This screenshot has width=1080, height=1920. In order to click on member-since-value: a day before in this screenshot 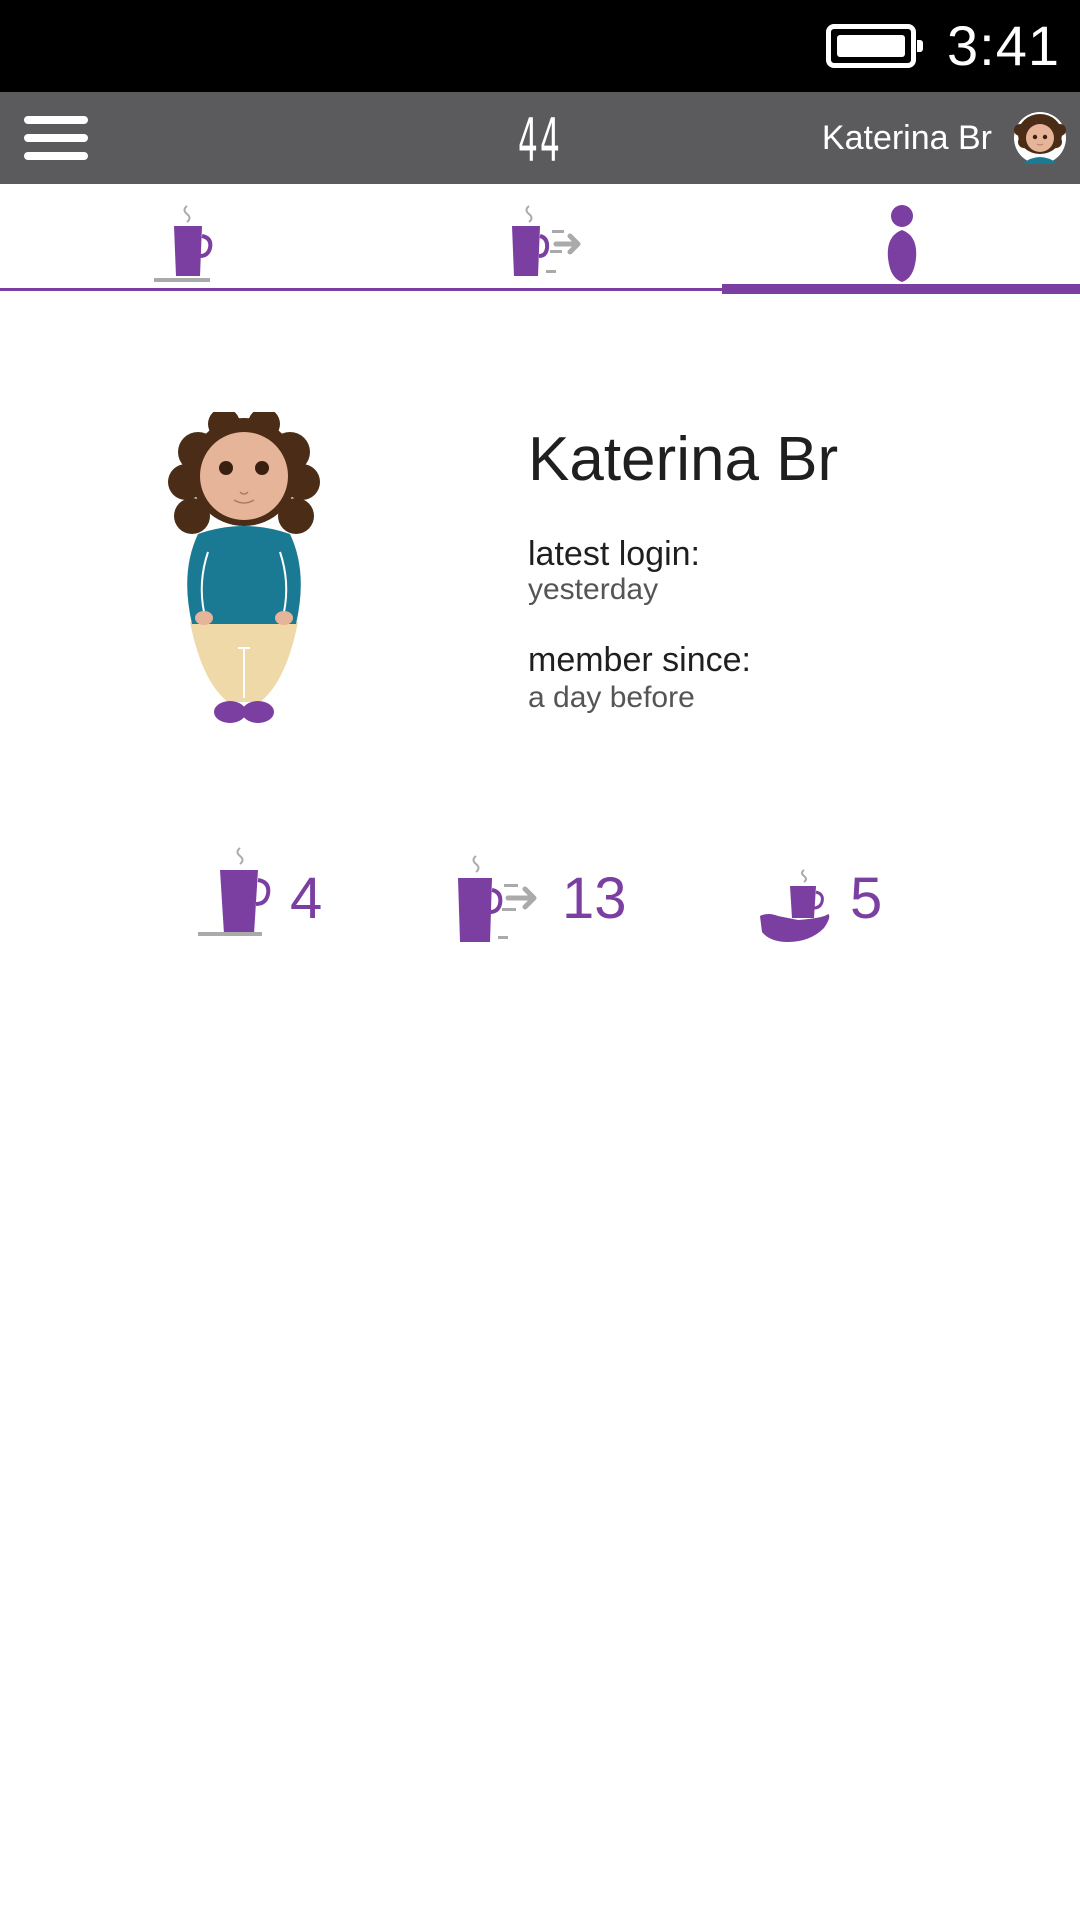, I will do `click(611, 697)`.